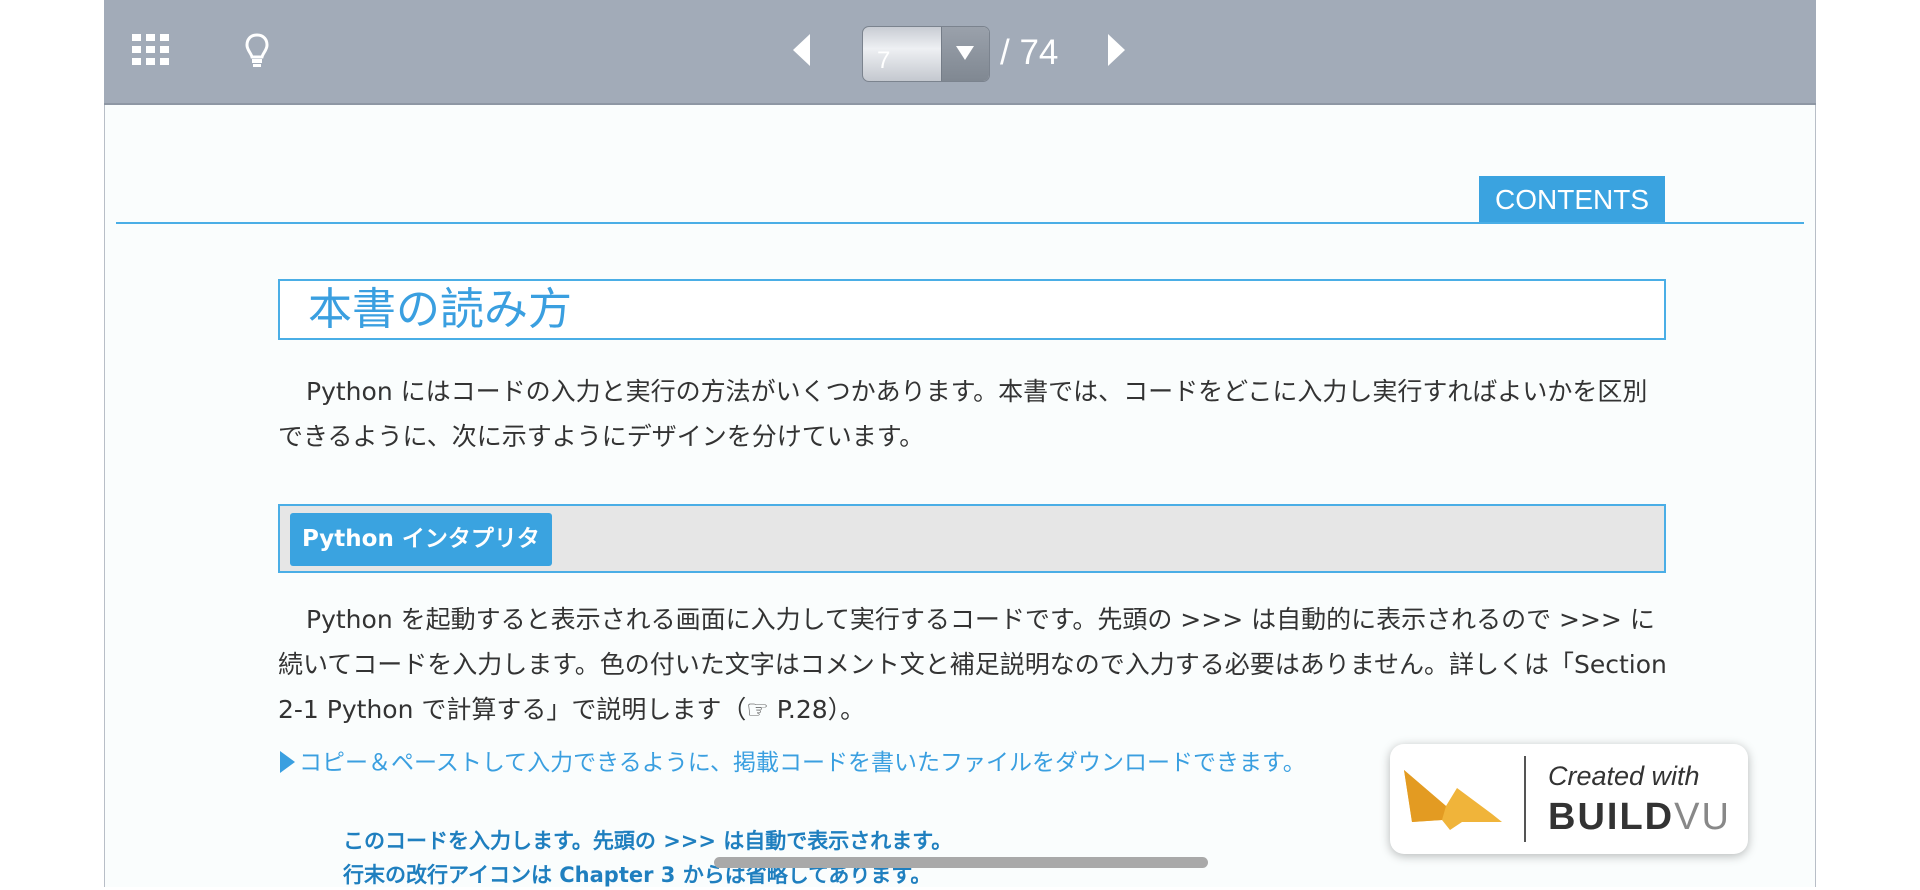  I want to click on section-header: Python インタプリタ, so click(972, 538).